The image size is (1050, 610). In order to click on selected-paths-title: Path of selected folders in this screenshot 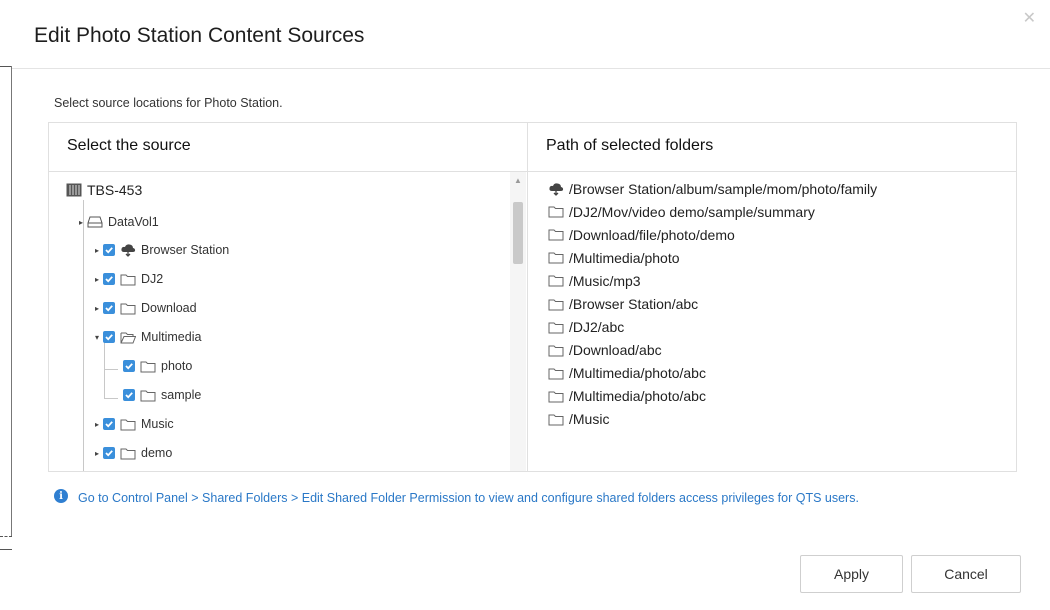, I will do `click(630, 145)`.